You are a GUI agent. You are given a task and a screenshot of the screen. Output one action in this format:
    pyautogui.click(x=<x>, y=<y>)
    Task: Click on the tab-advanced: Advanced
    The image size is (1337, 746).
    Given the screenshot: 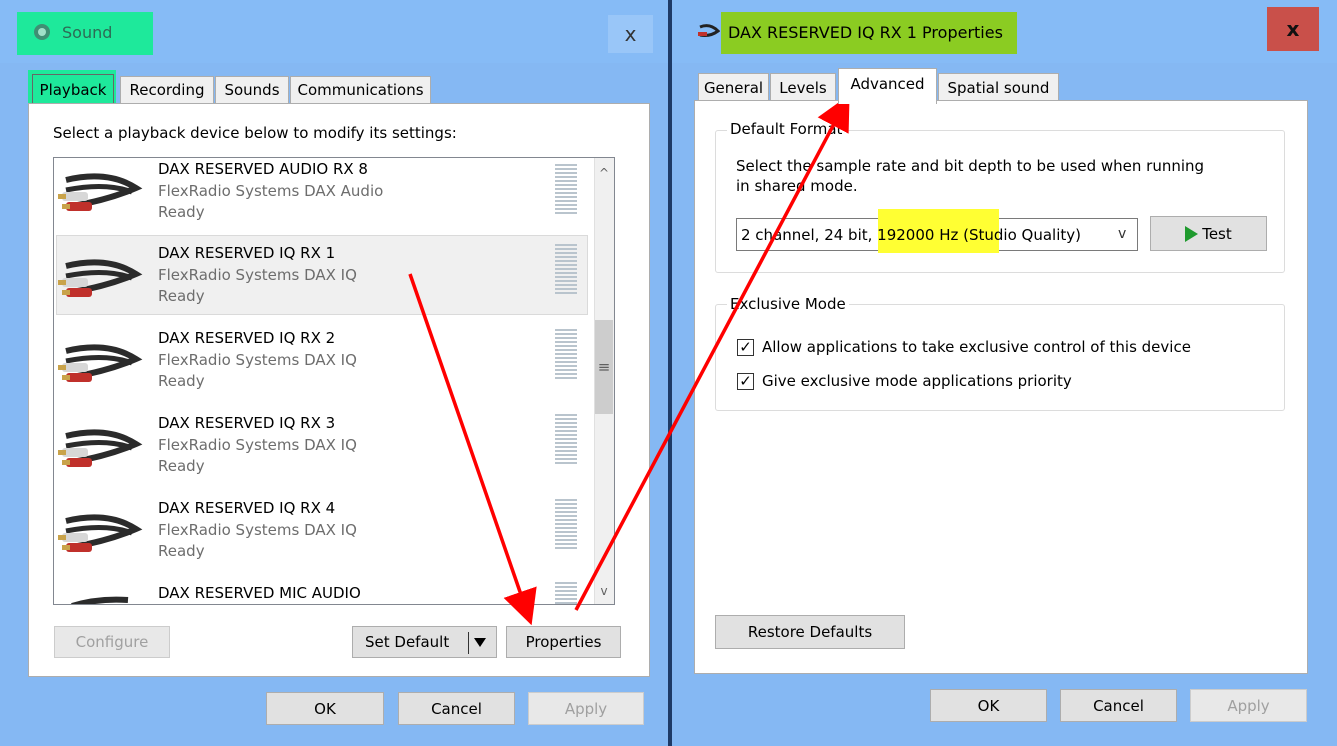 What is the action you would take?
    pyautogui.click(x=887, y=86)
    